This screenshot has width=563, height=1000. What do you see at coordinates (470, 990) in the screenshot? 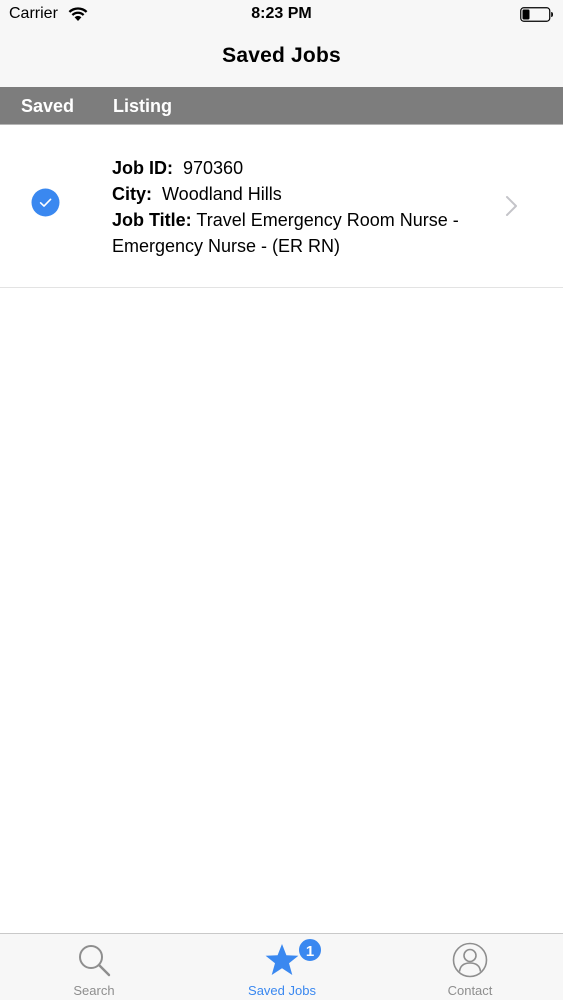
I see `tab-contact-label: Contact` at bounding box center [470, 990].